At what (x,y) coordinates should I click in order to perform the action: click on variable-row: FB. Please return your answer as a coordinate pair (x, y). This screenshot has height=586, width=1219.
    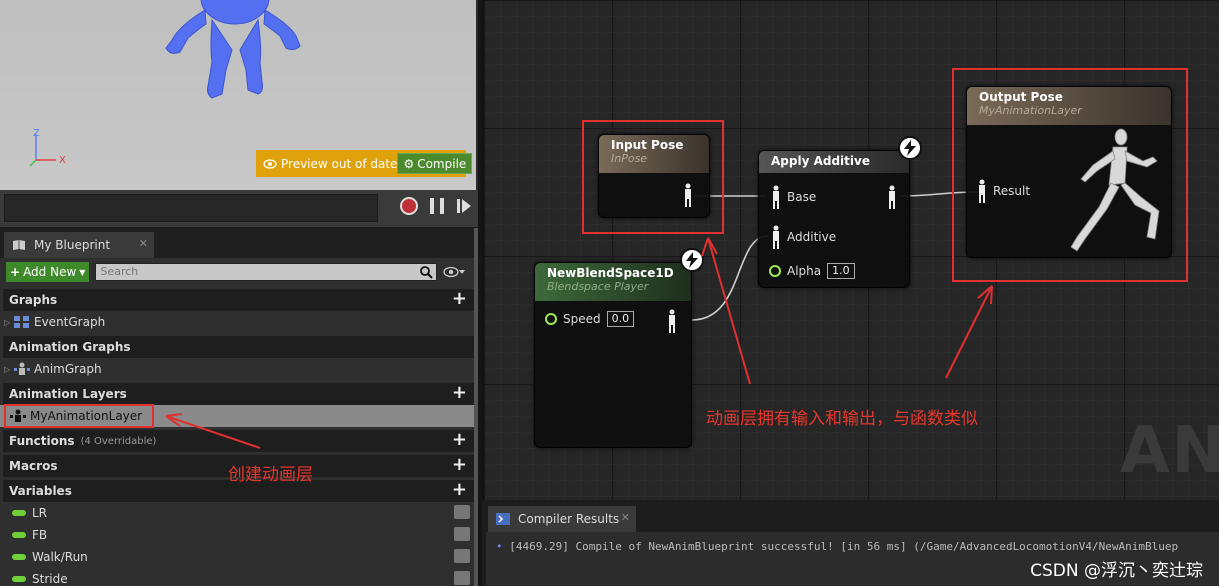
    Looking at the image, I should click on (239, 535).